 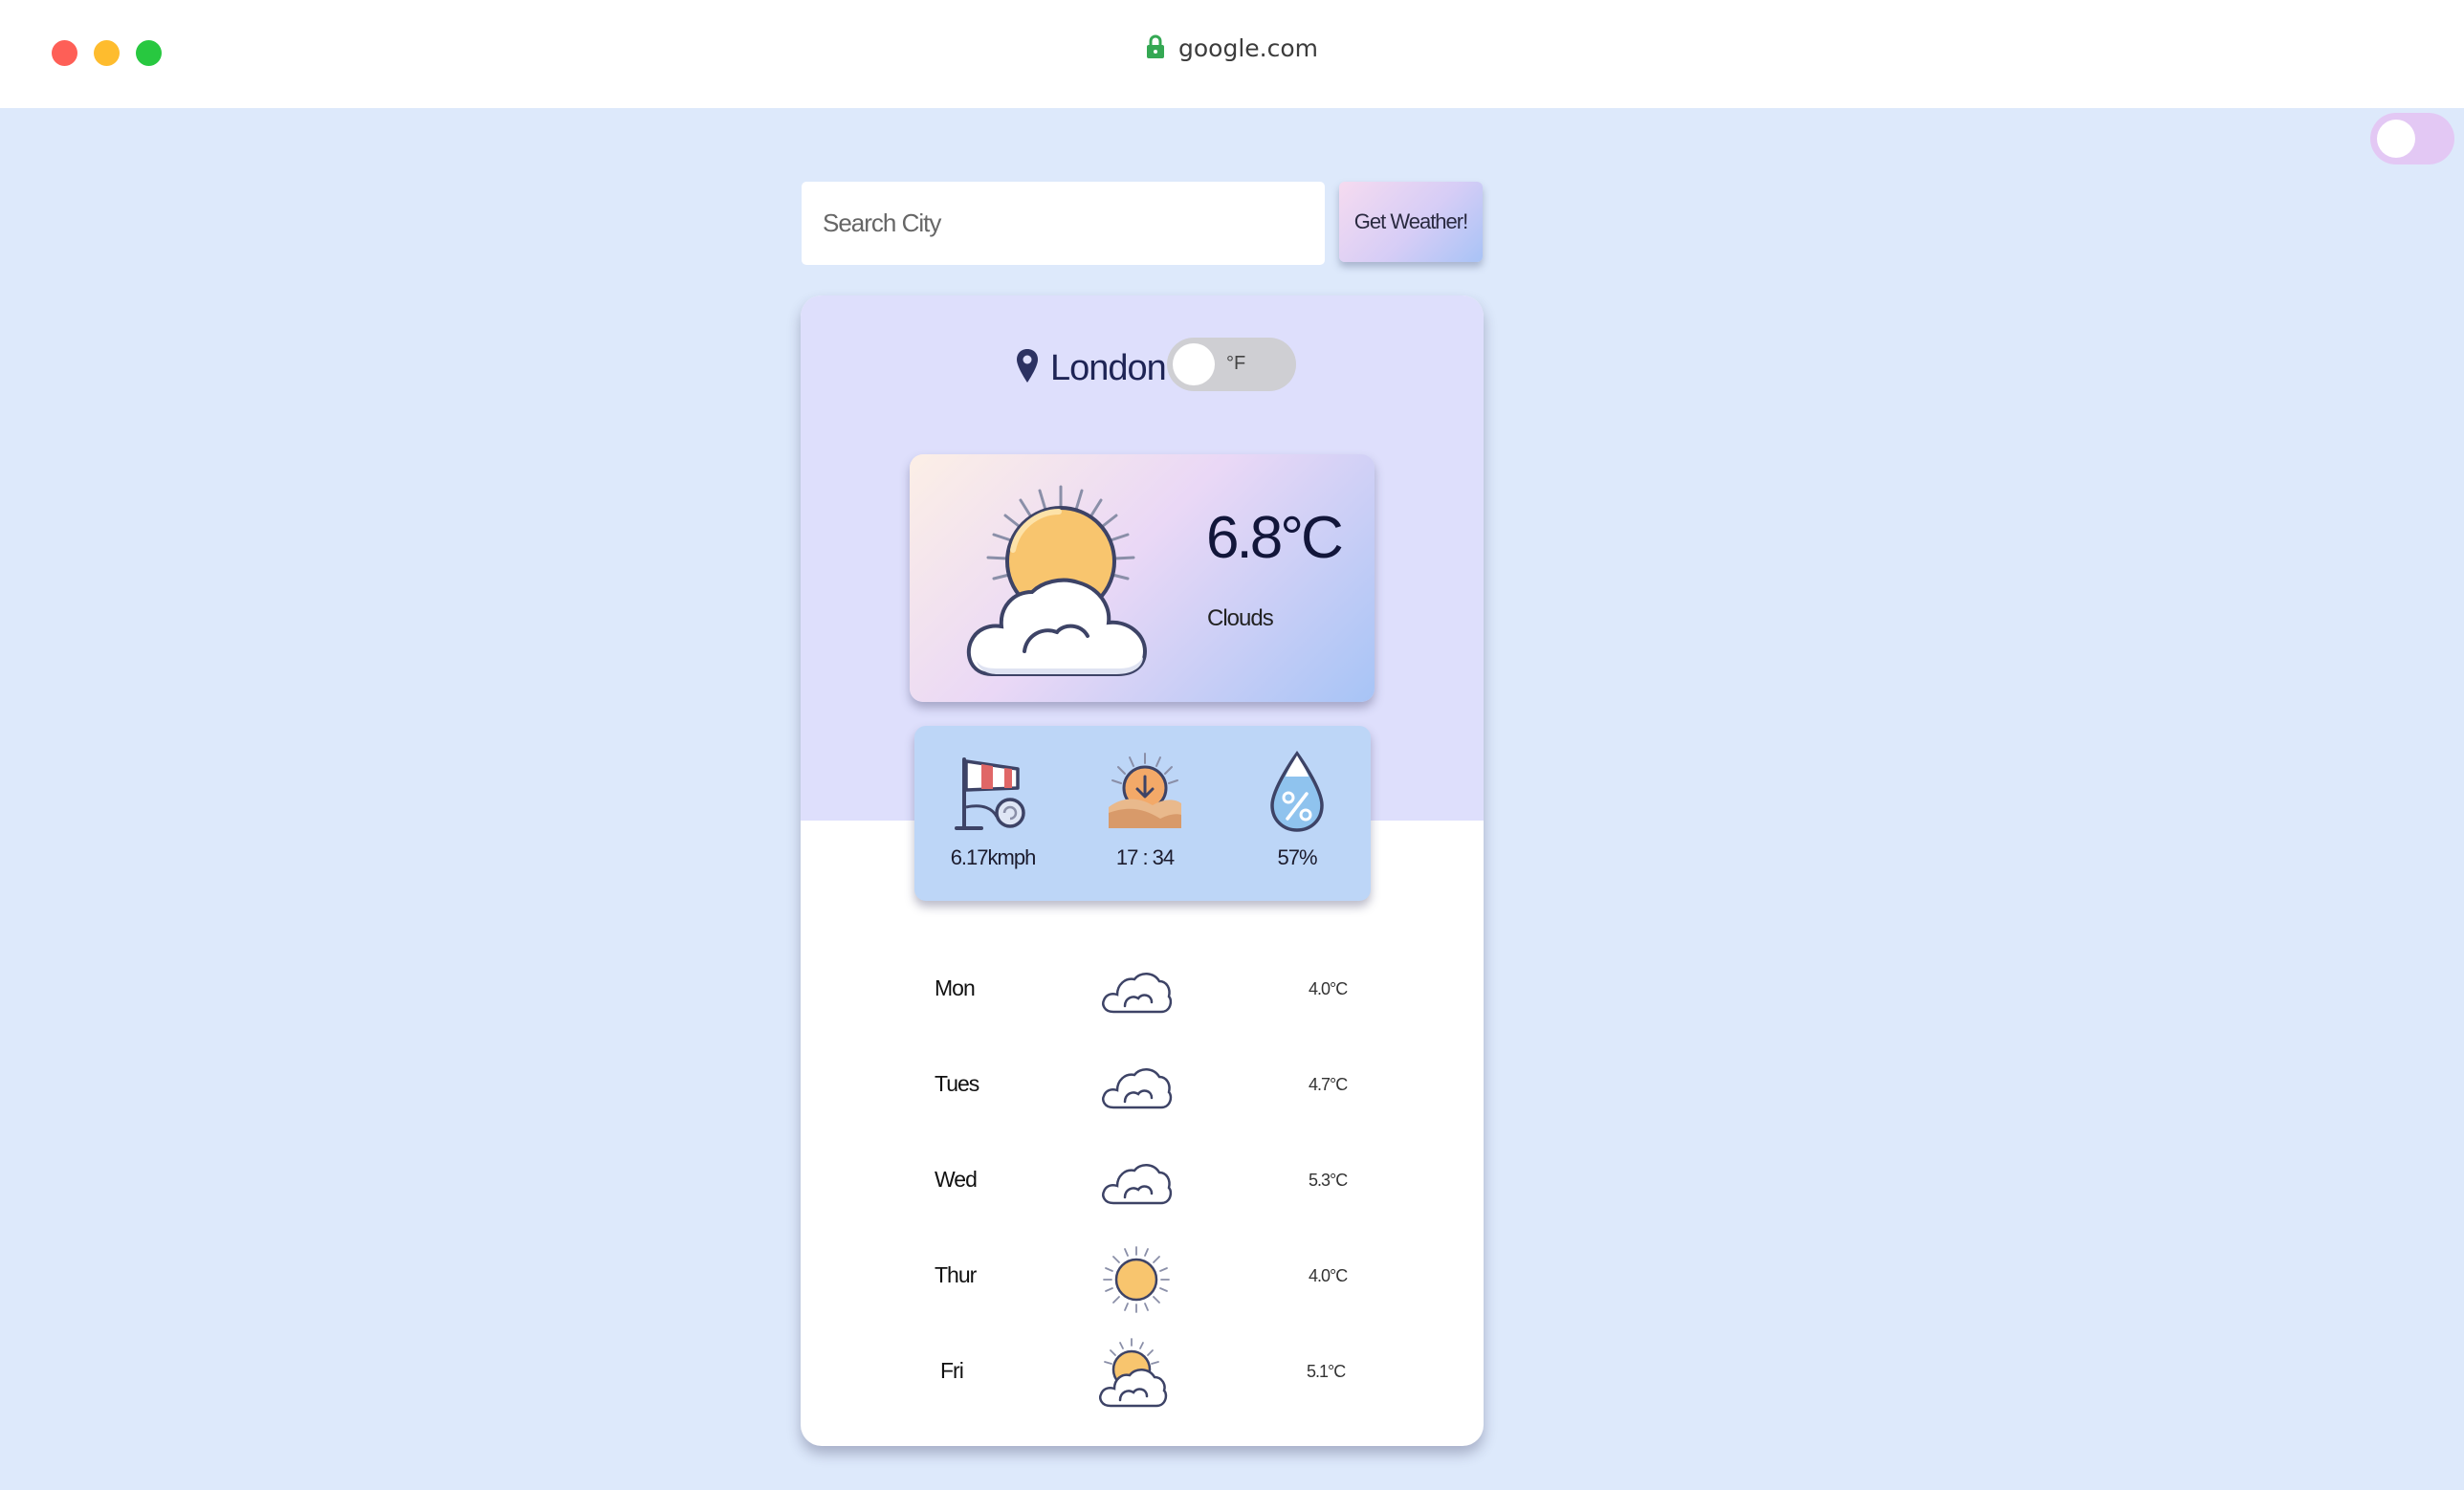 What do you see at coordinates (1145, 790) in the screenshot?
I see `sunset-icon` at bounding box center [1145, 790].